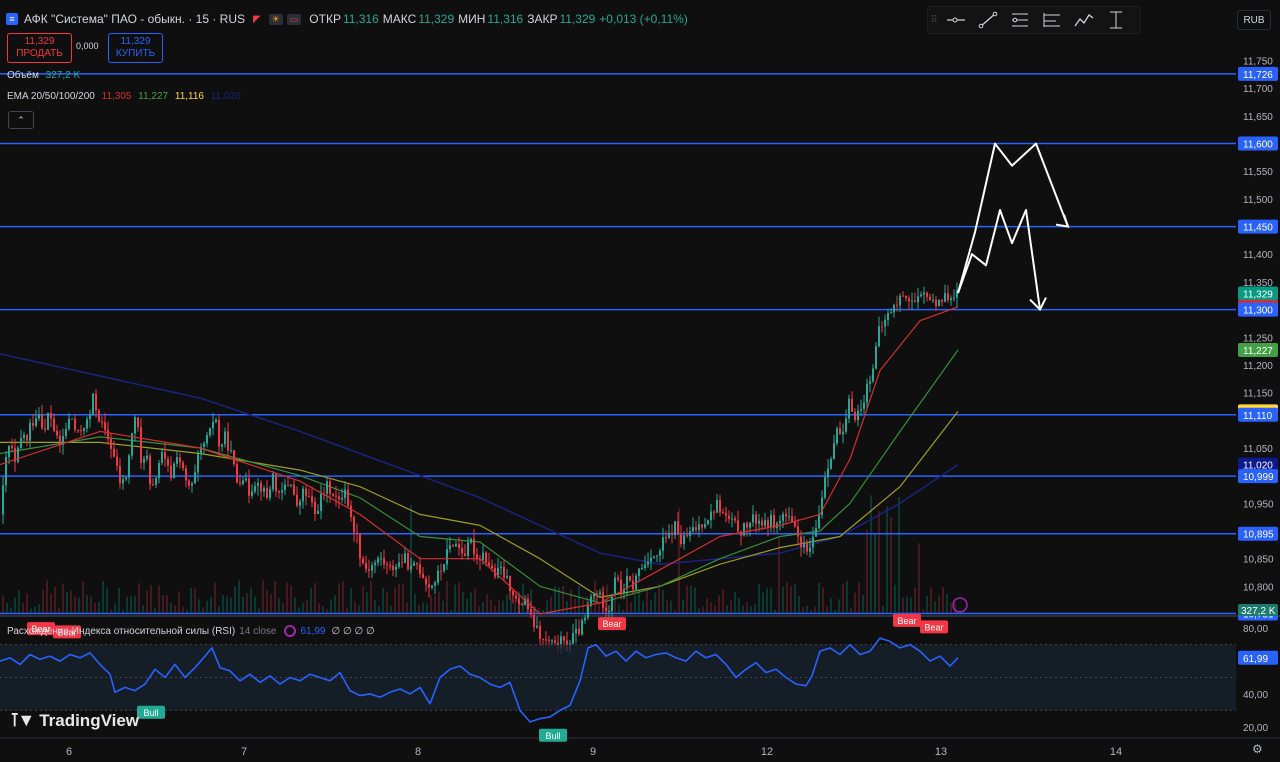  I want to click on collapse-legend-button: ⌃, so click(21, 120).